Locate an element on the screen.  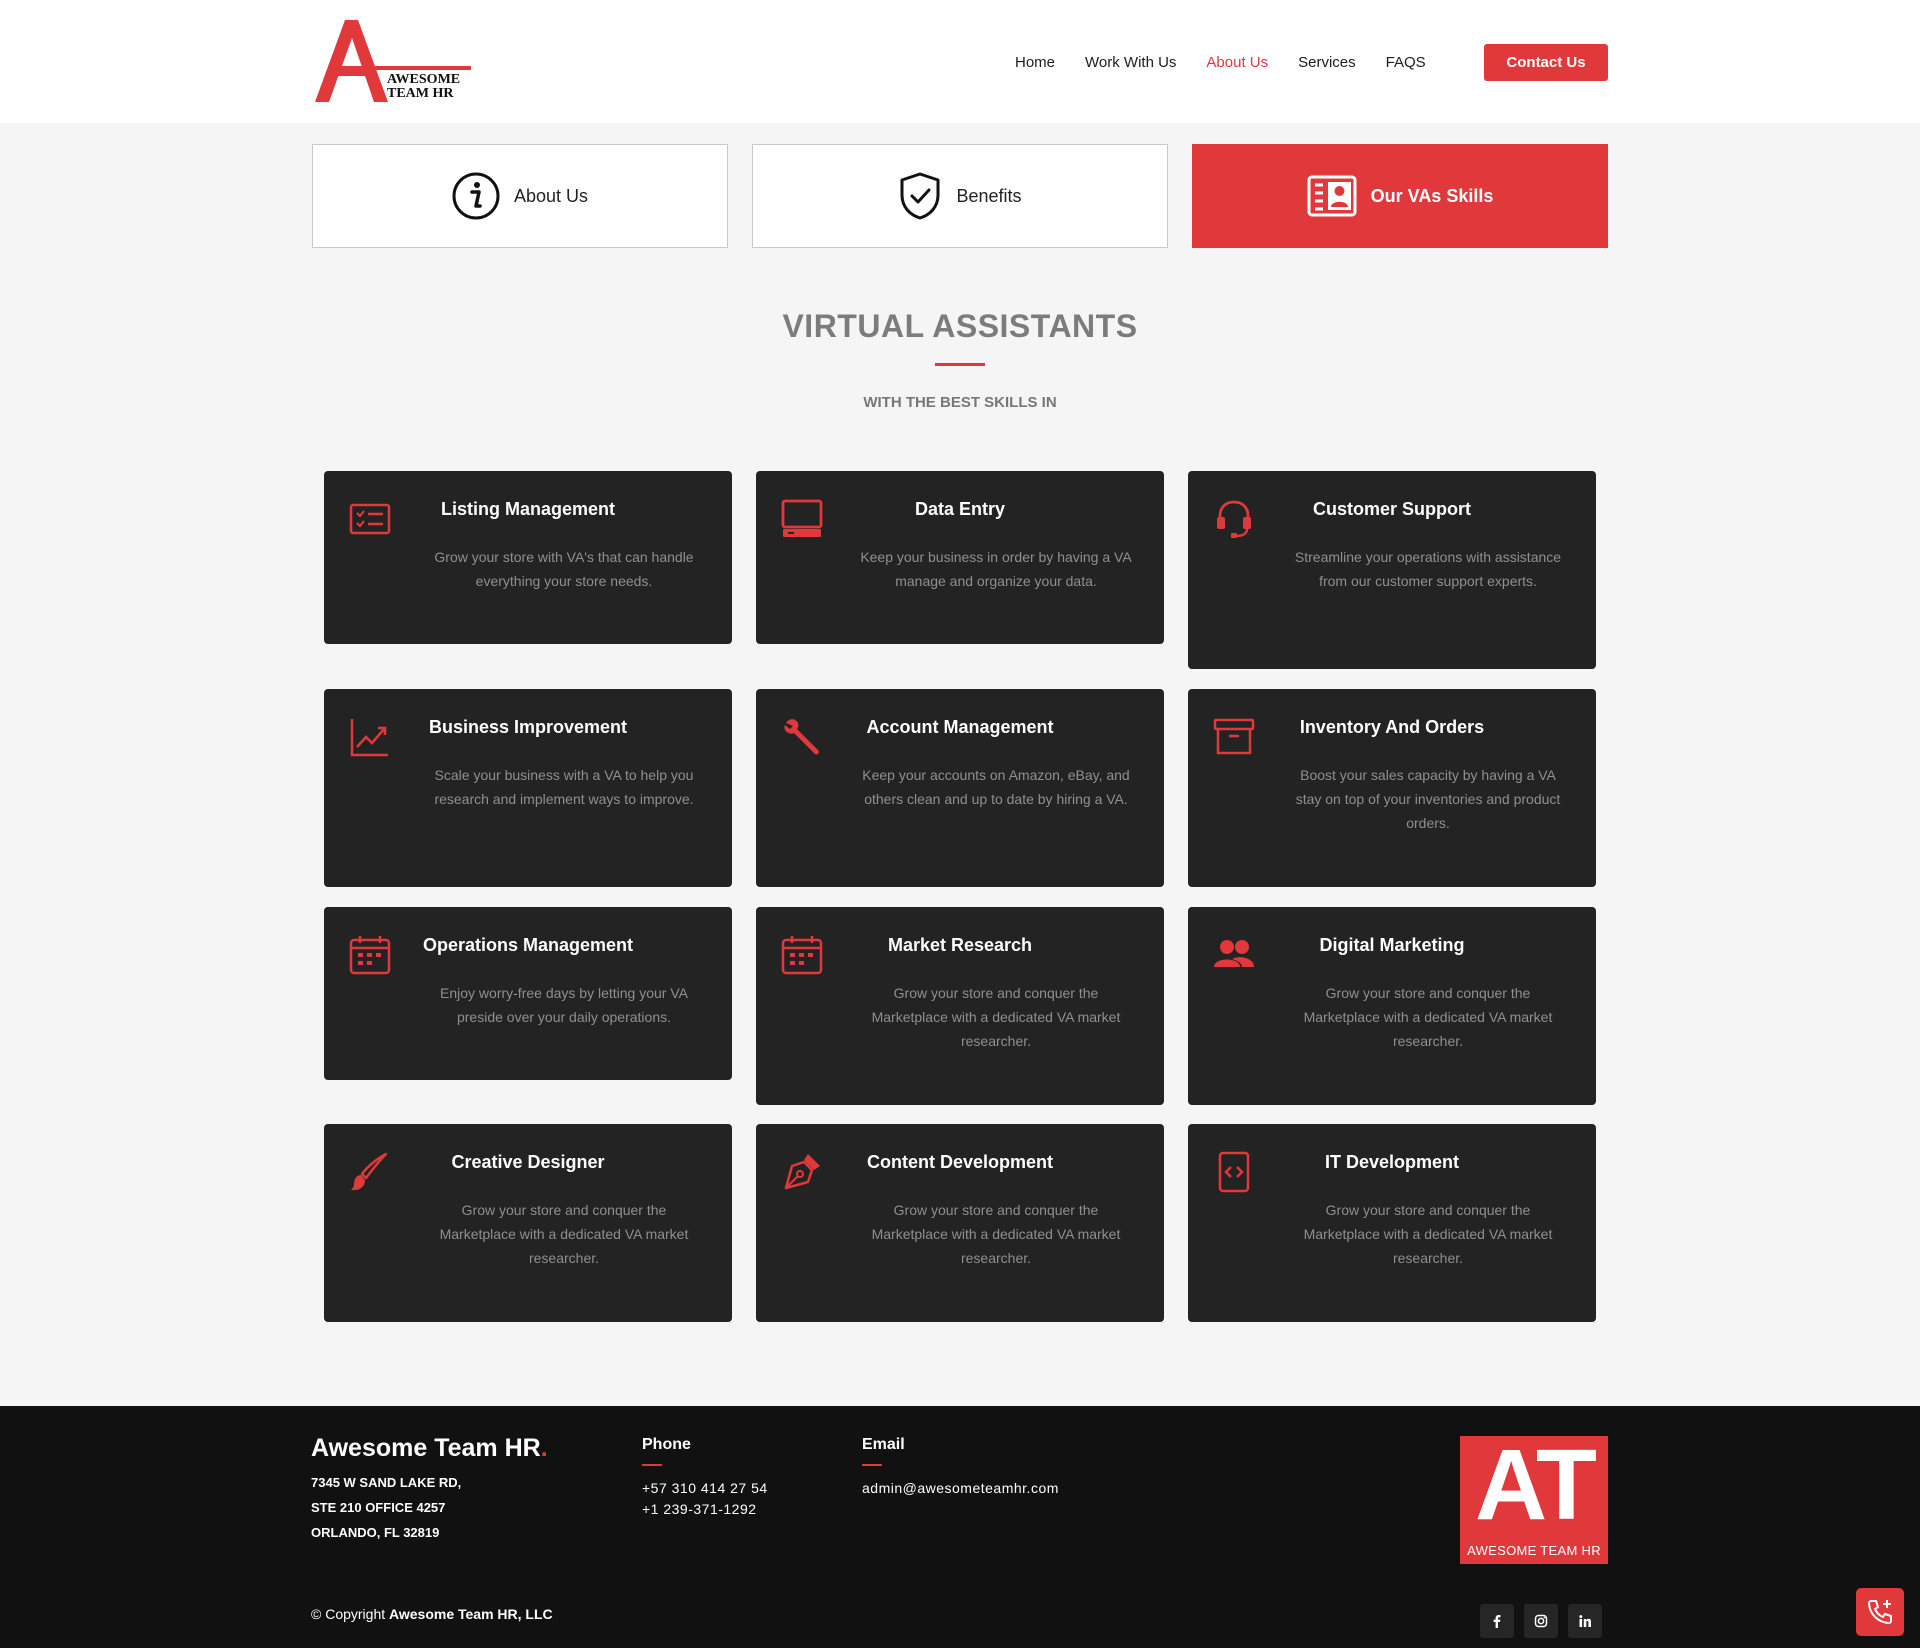
email-heading: Email is located at coordinates (883, 1444).